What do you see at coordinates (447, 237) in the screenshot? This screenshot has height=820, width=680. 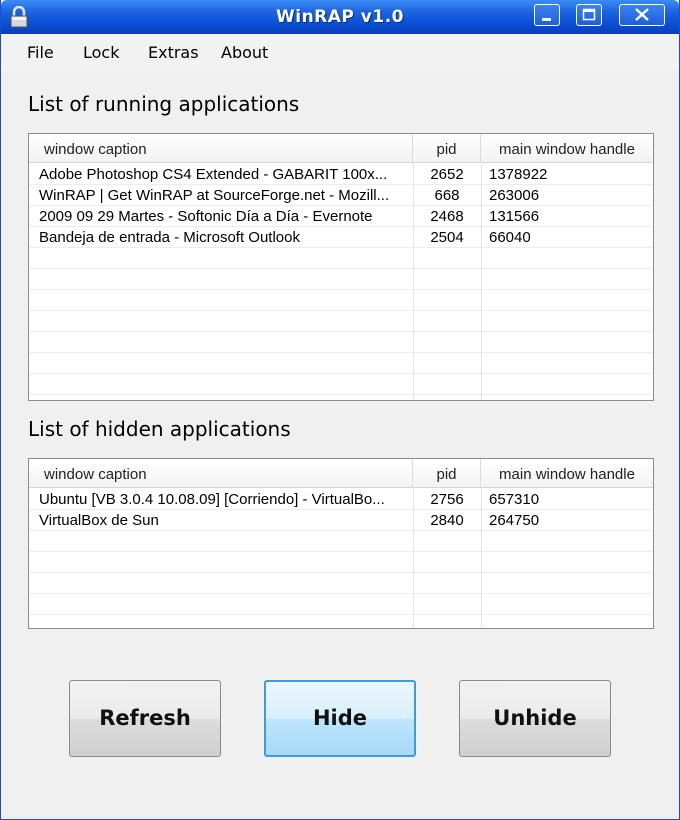 I see `pid-cell: 2504` at bounding box center [447, 237].